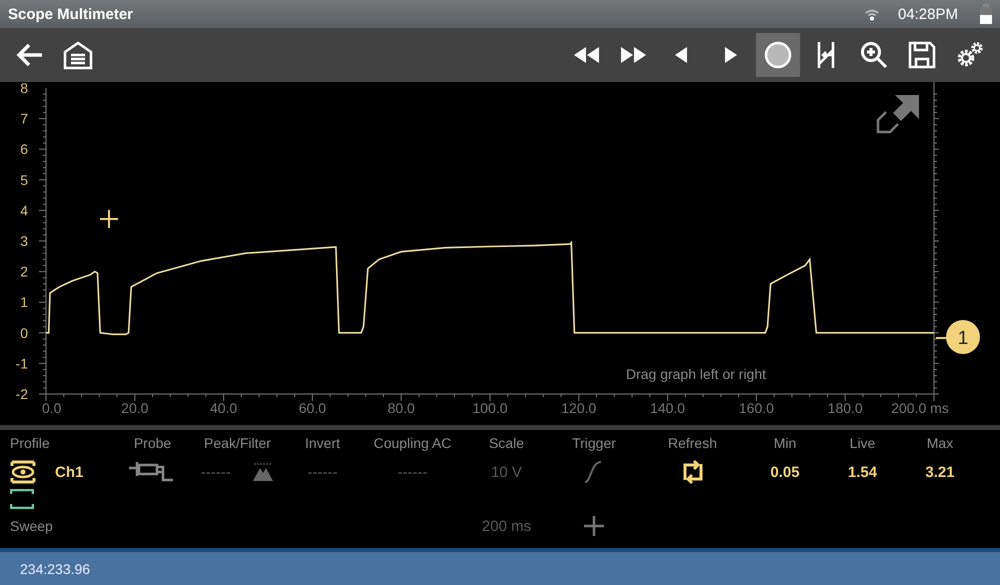 The image size is (1000, 585). Describe the element at coordinates (23, 472) in the screenshot. I see `eye-icon` at that location.